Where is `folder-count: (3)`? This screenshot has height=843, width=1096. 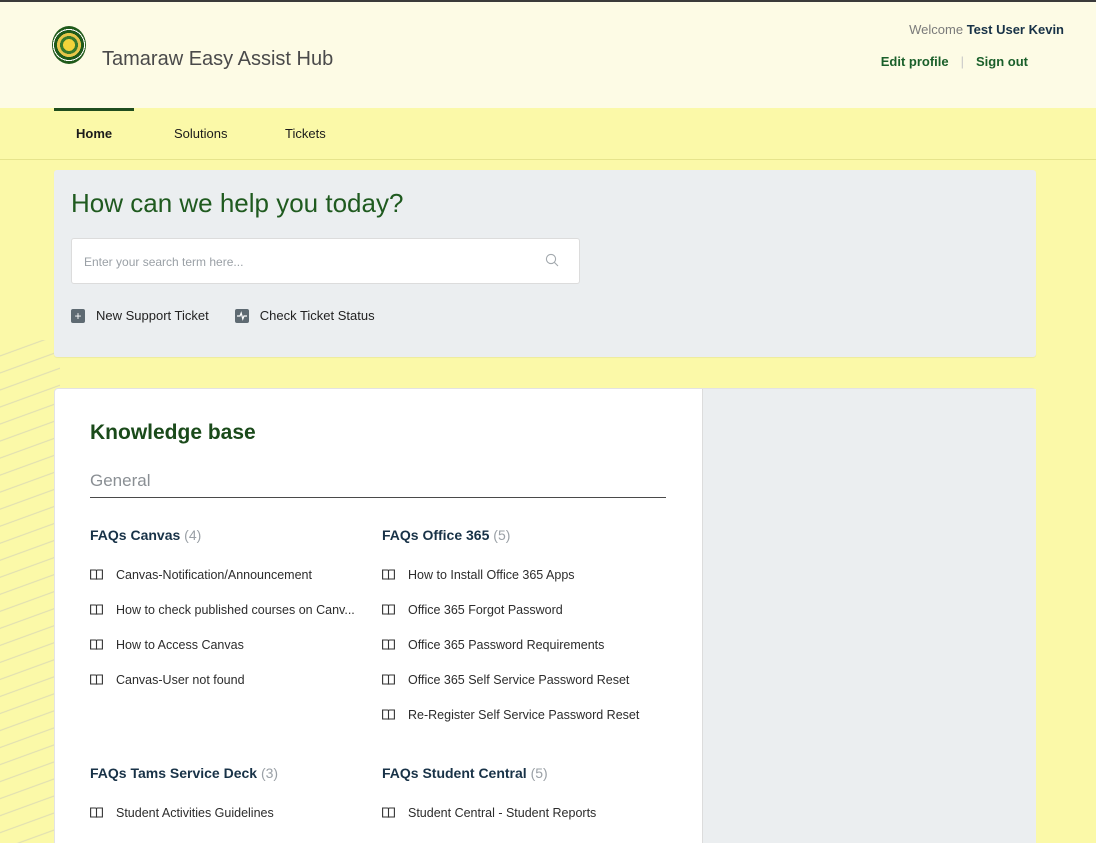
folder-count: (3) is located at coordinates (269, 773).